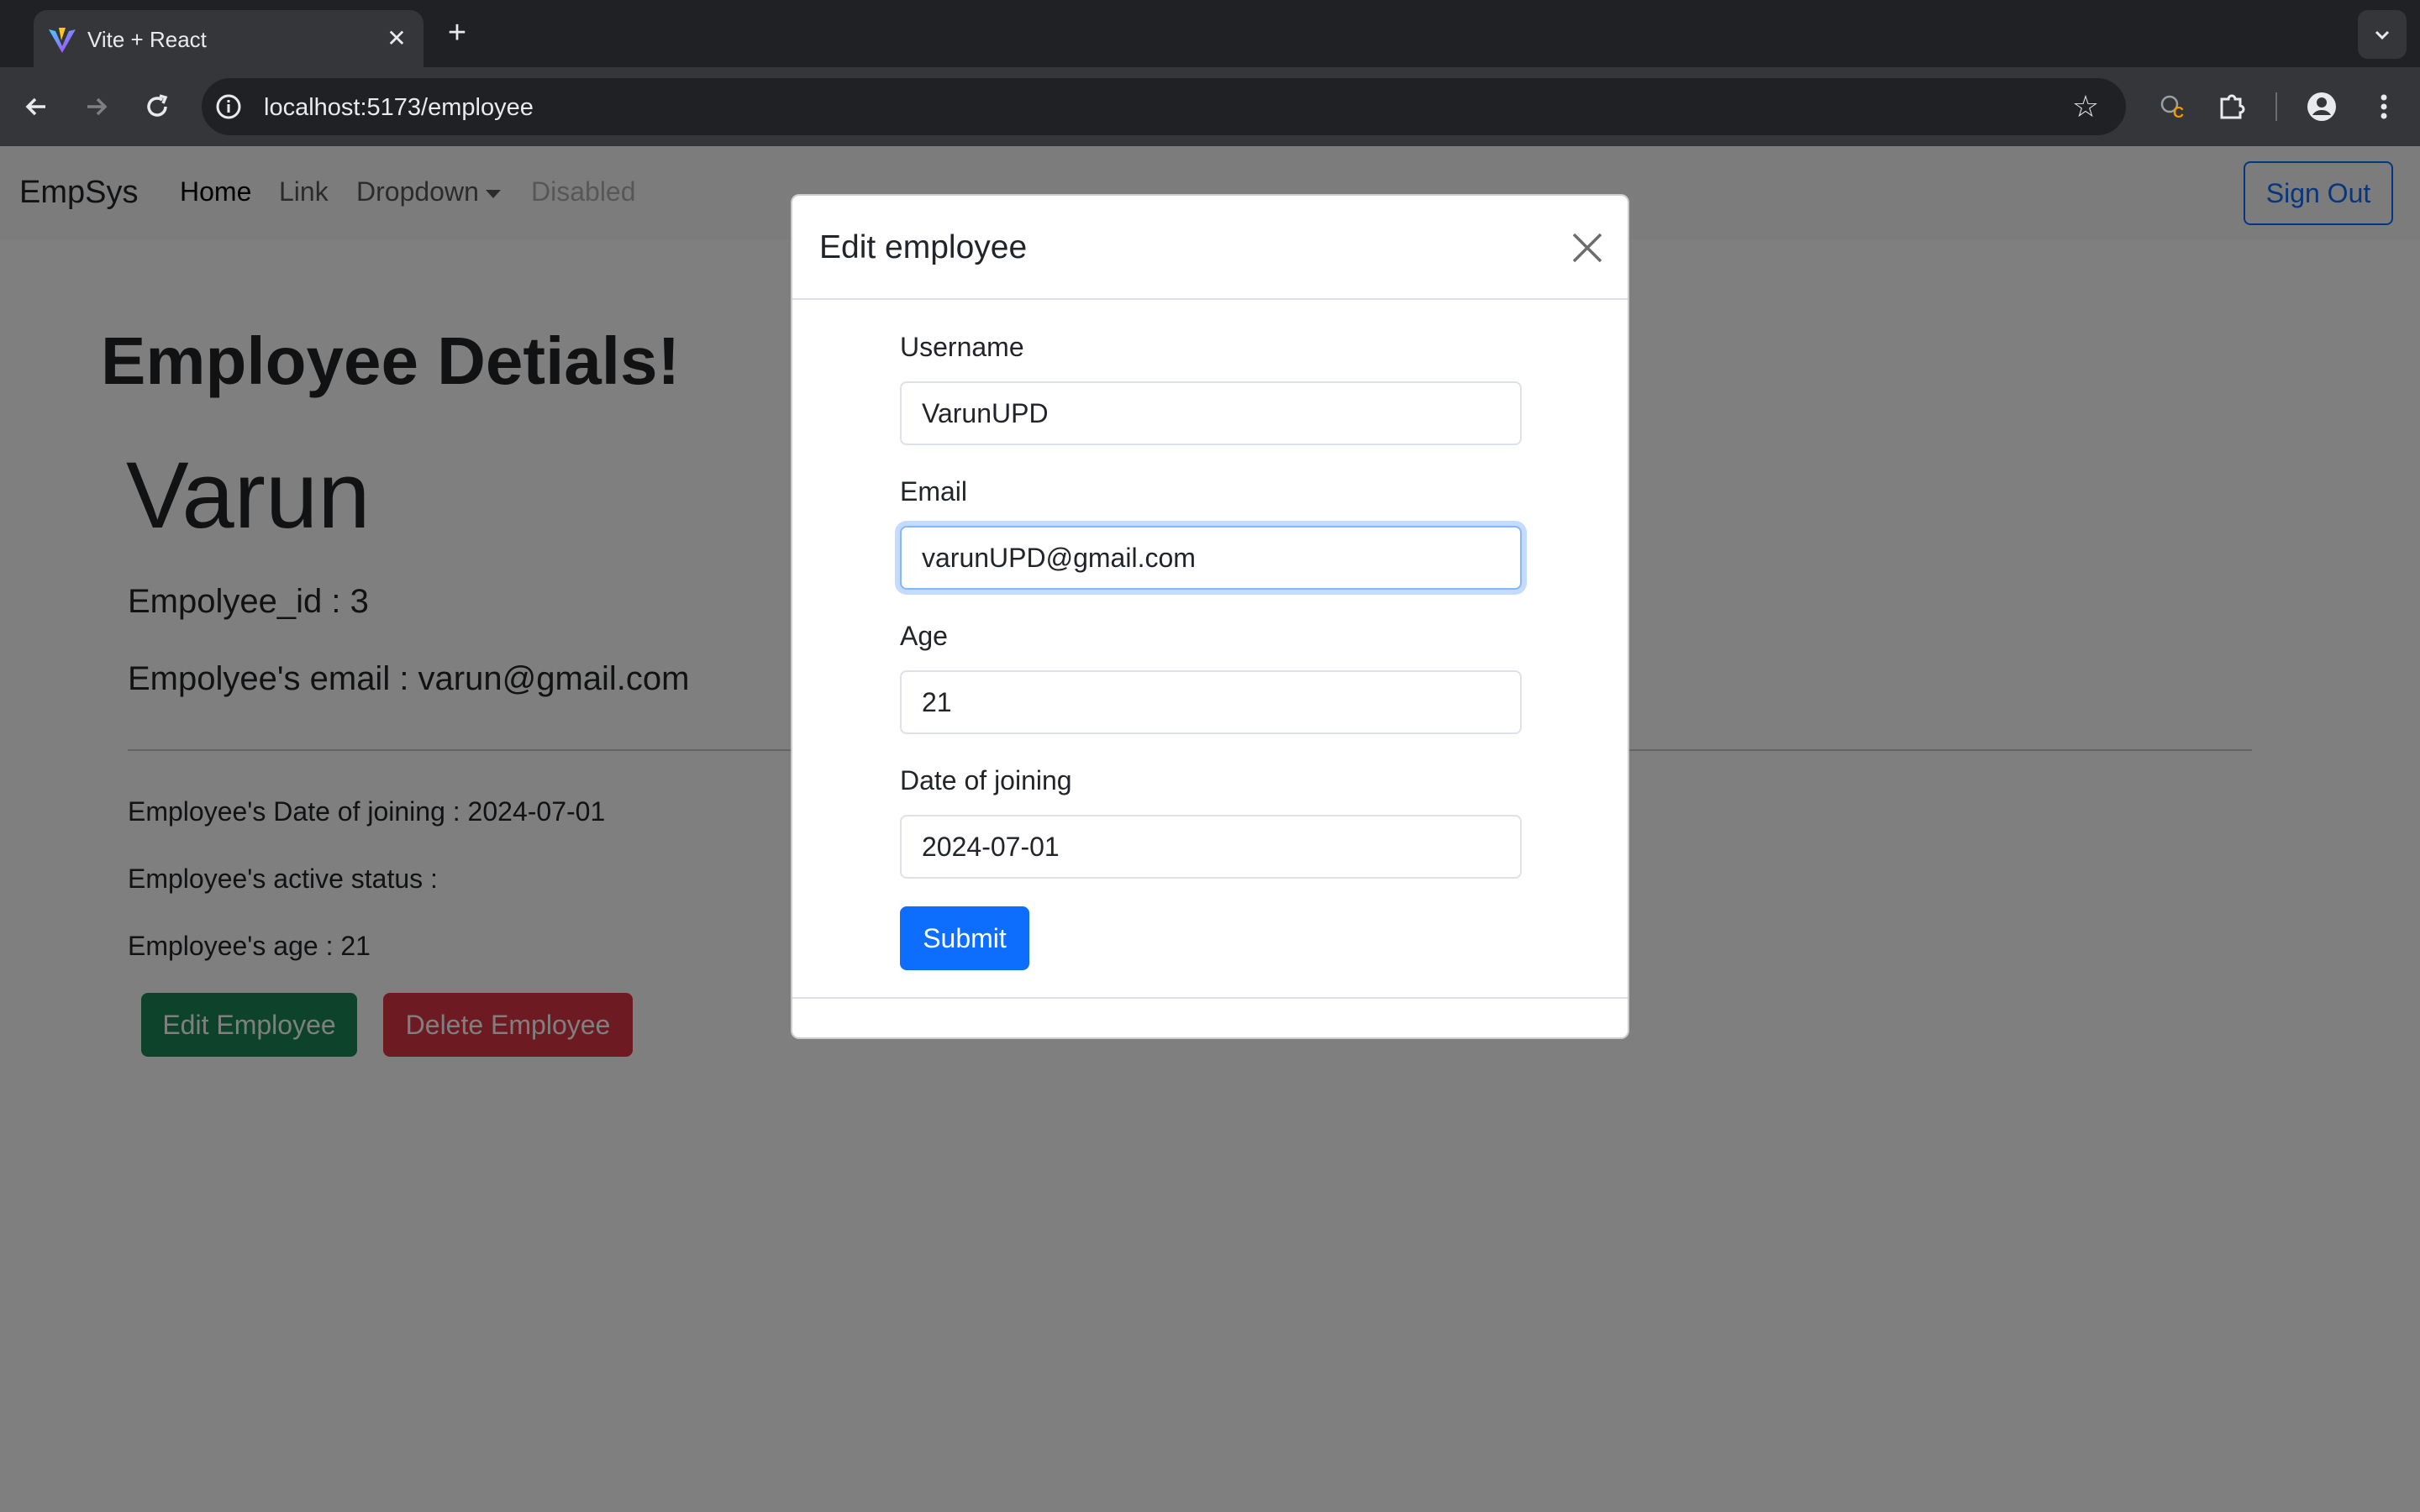  I want to click on more-vert-icon, so click(2384, 107).